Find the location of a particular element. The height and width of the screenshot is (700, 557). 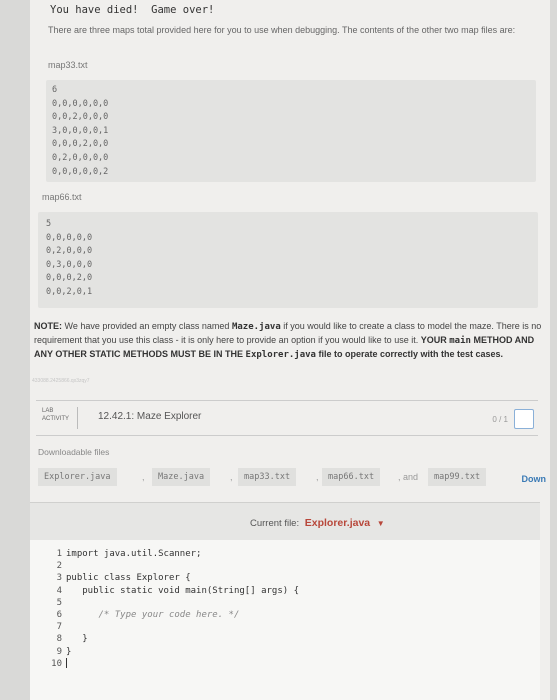

code-line: import java.util.Scanner; is located at coordinates (182, 554).